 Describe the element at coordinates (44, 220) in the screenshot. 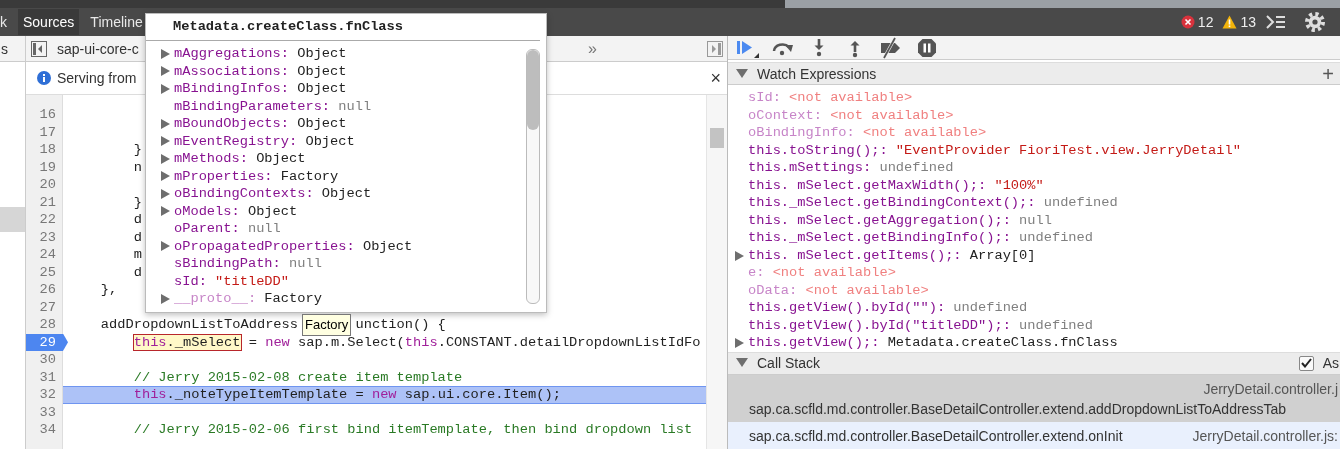

I see `line-number: 22` at that location.